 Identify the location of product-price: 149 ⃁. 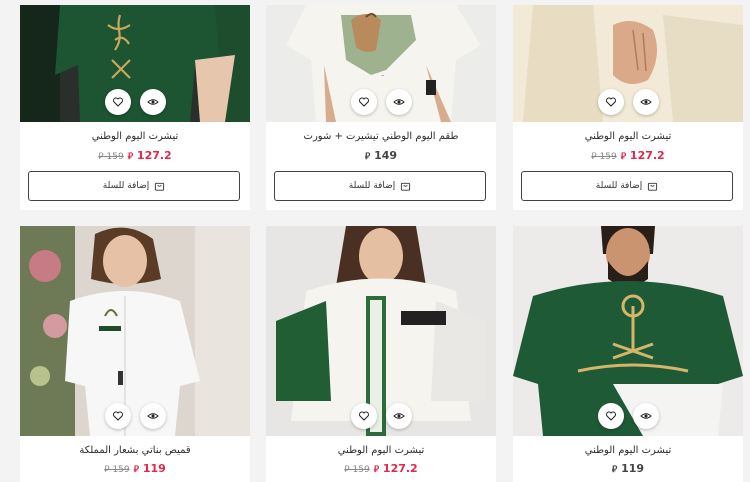
(381, 155).